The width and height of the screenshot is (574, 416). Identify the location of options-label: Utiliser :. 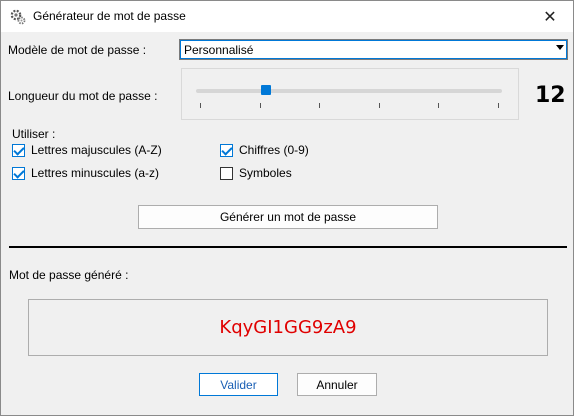
(34, 134).